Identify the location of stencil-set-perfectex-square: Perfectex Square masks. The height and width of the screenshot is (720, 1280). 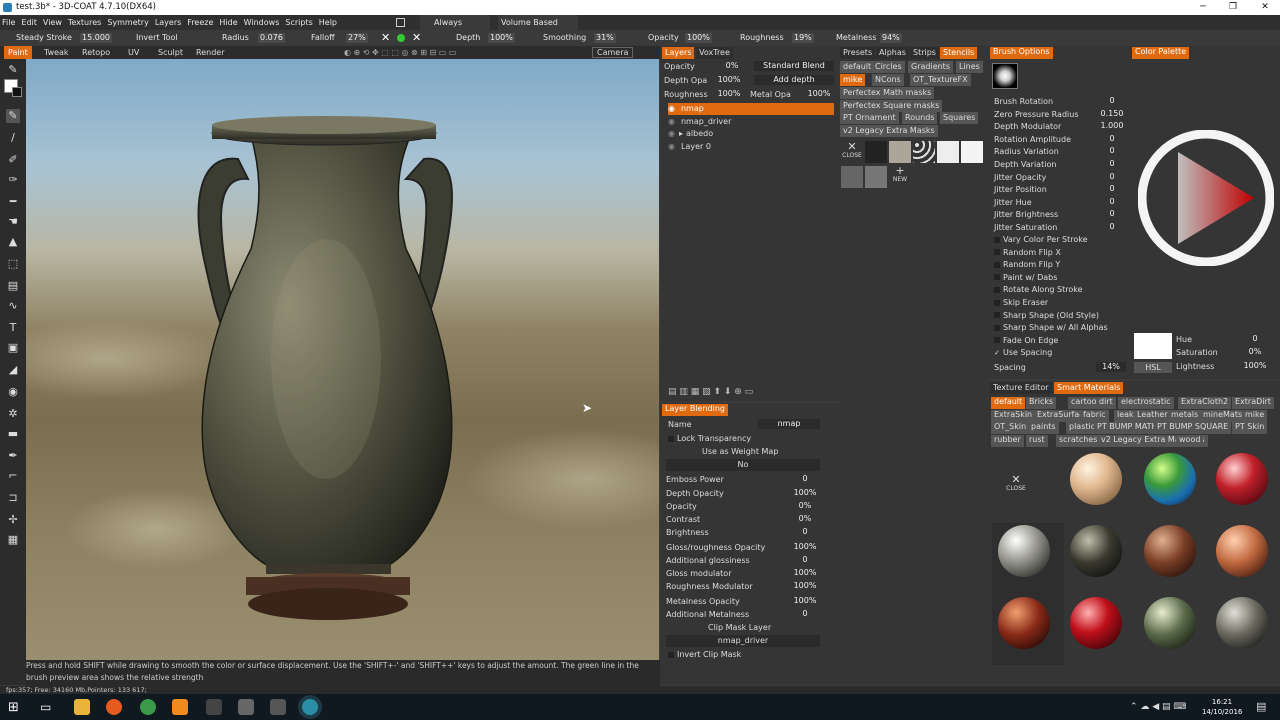
(891, 106).